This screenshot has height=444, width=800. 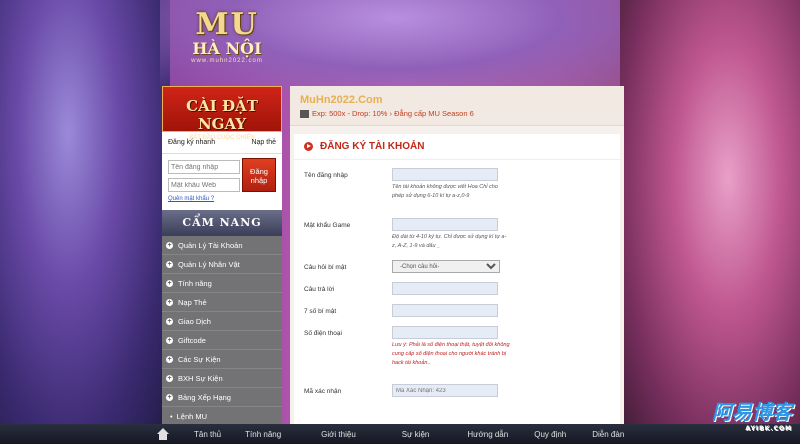 What do you see at coordinates (263, 142) in the screenshot?
I see `topup-link: Nạp thẻ` at bounding box center [263, 142].